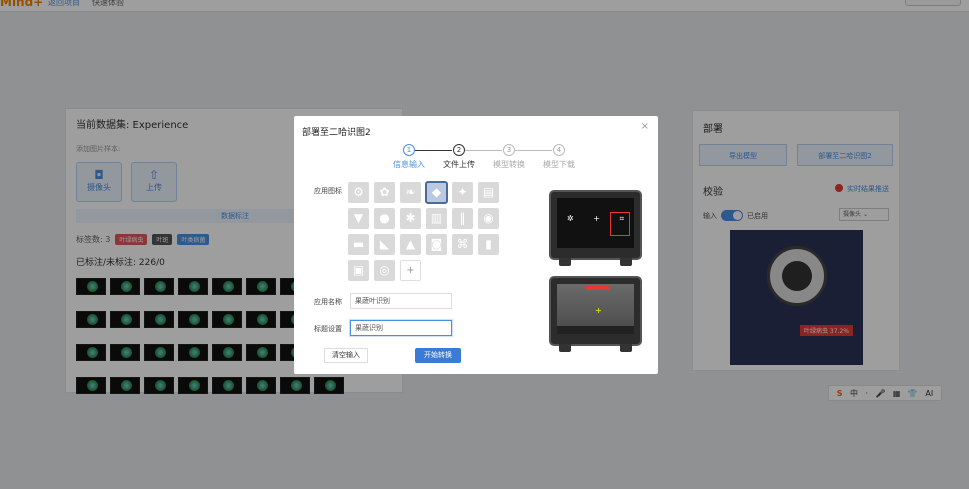 This screenshot has height=489, width=969. I want to click on crosshair-icon: +, so click(598, 310).